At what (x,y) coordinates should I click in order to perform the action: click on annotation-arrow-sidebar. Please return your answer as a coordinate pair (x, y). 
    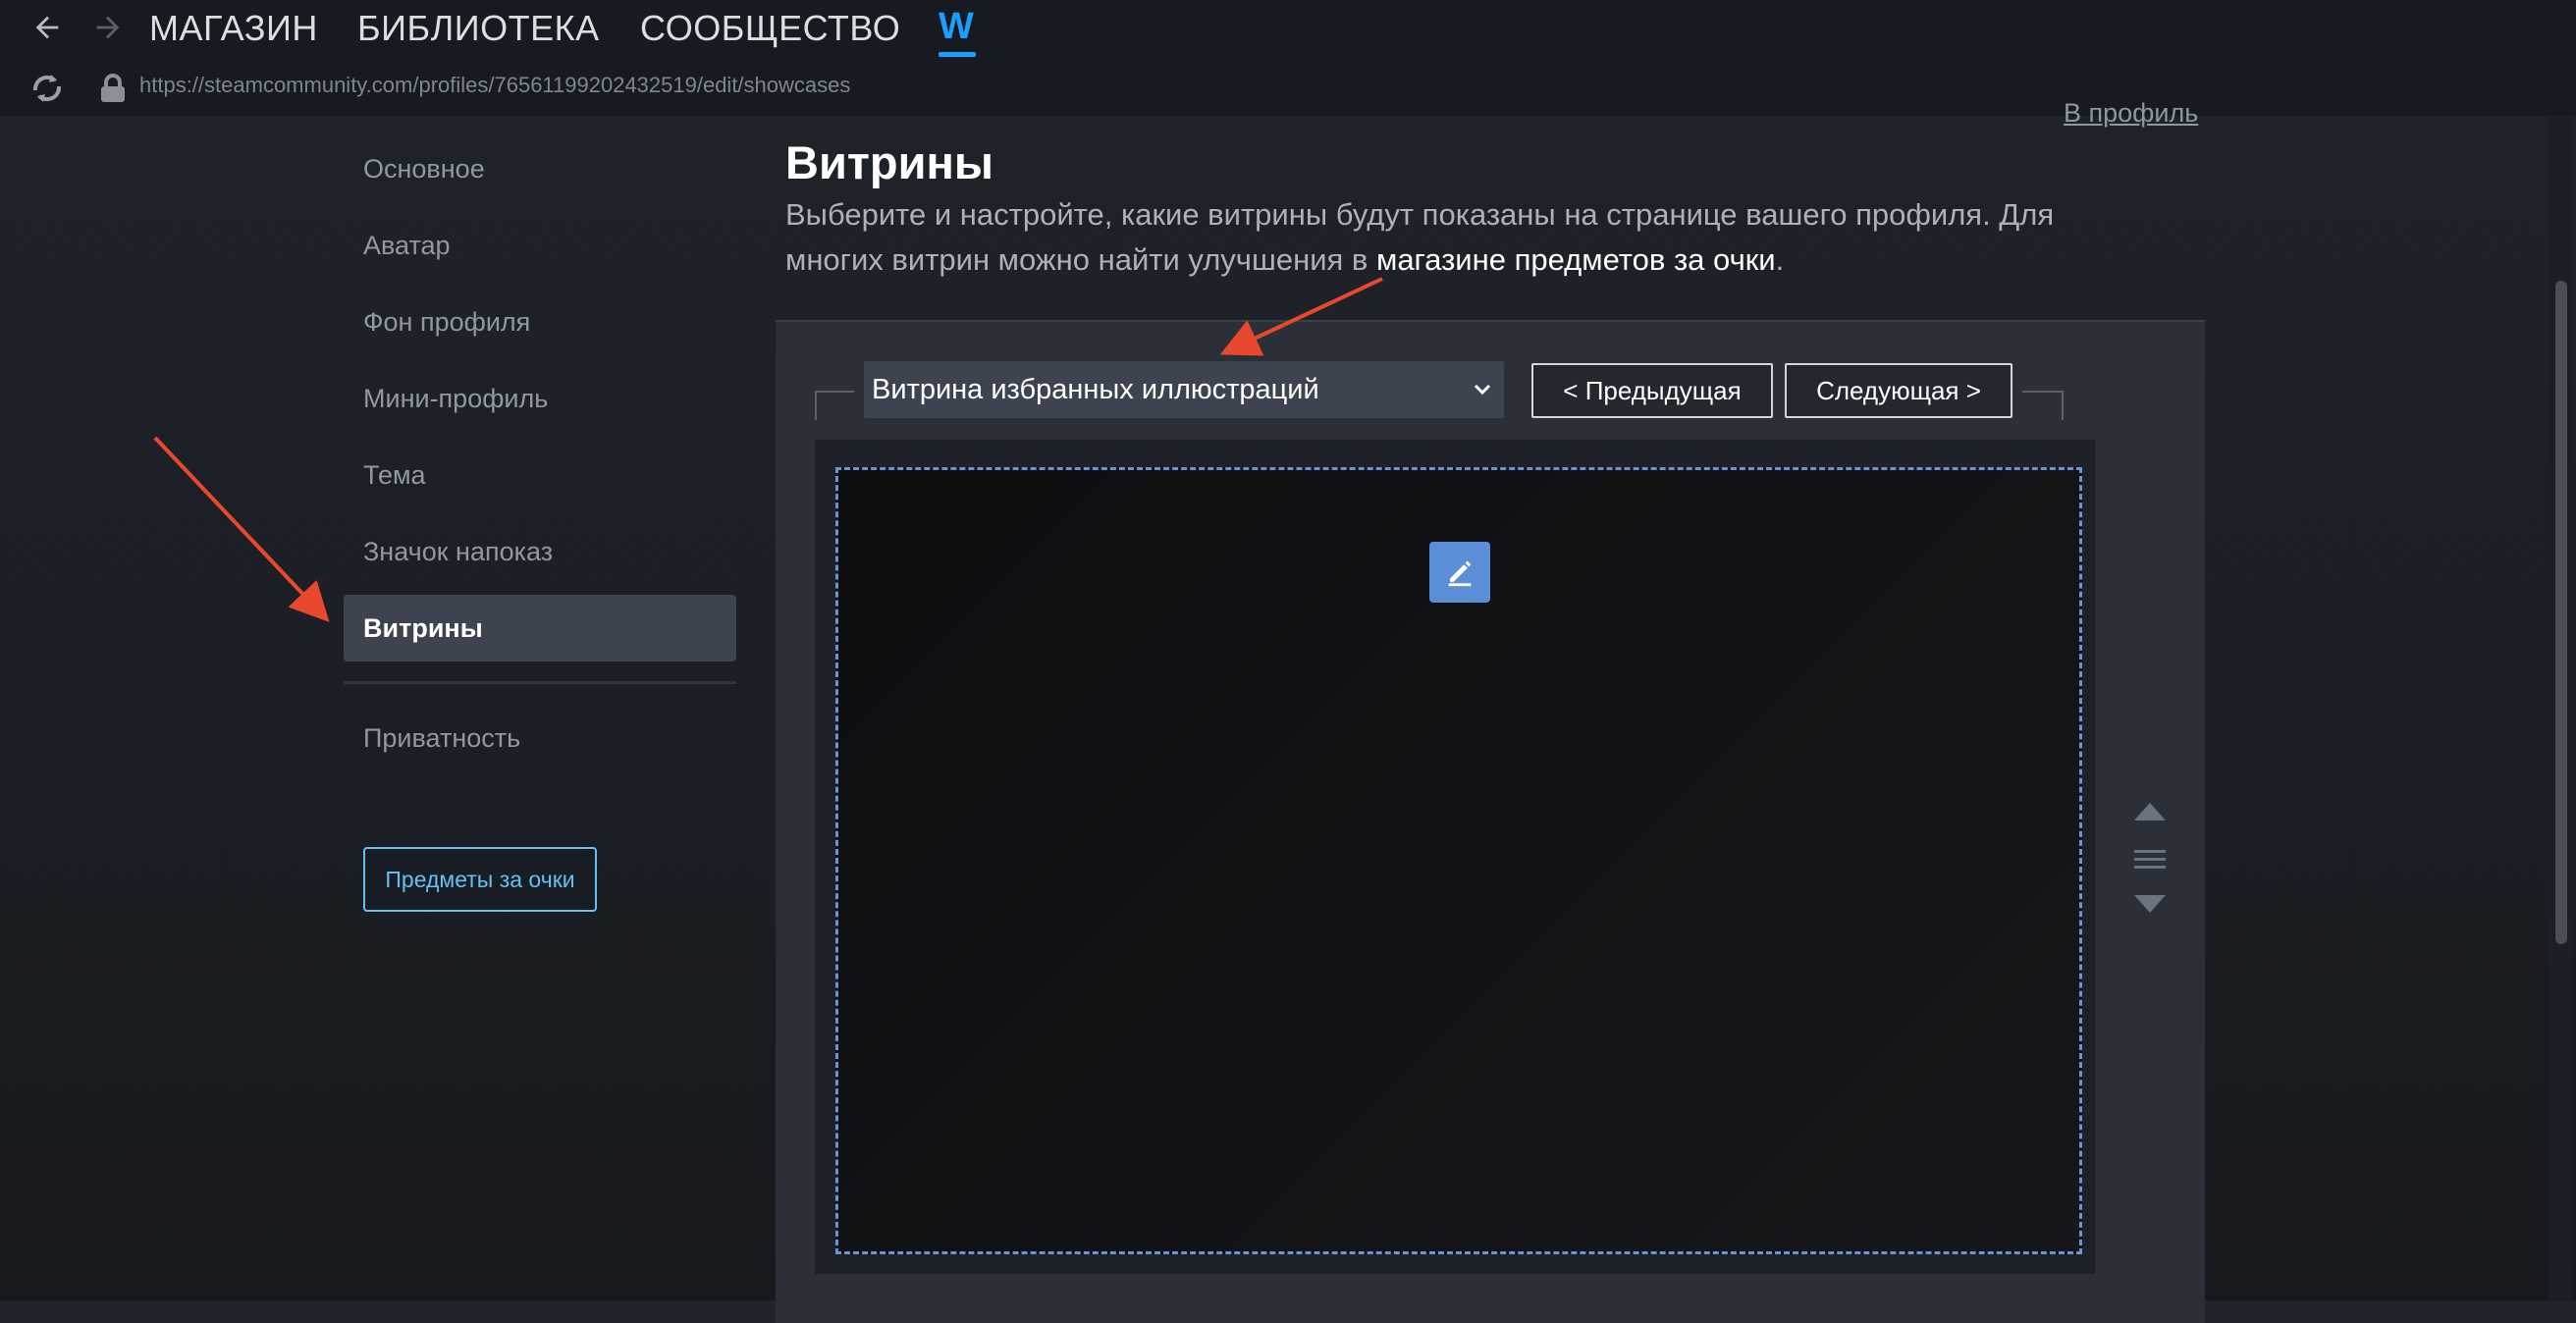
    Looking at the image, I should click on (241, 529).